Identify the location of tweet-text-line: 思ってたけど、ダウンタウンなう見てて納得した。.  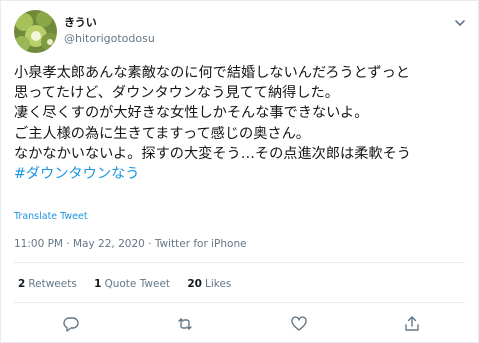
(176, 93).